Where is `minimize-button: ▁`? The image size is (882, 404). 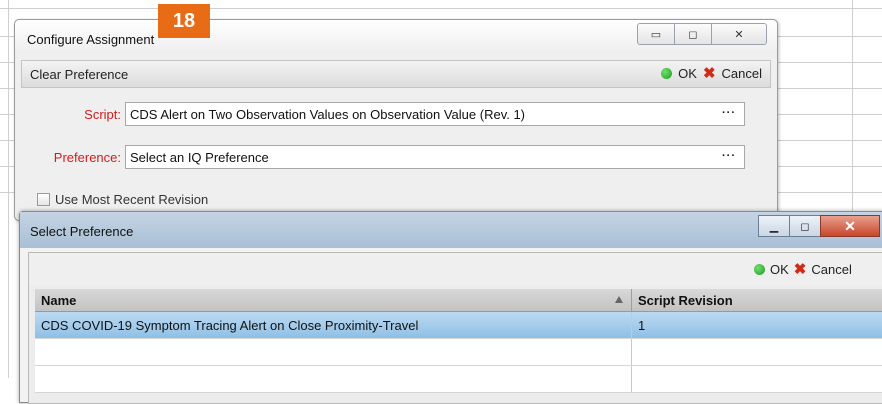 minimize-button: ▁ is located at coordinates (774, 226).